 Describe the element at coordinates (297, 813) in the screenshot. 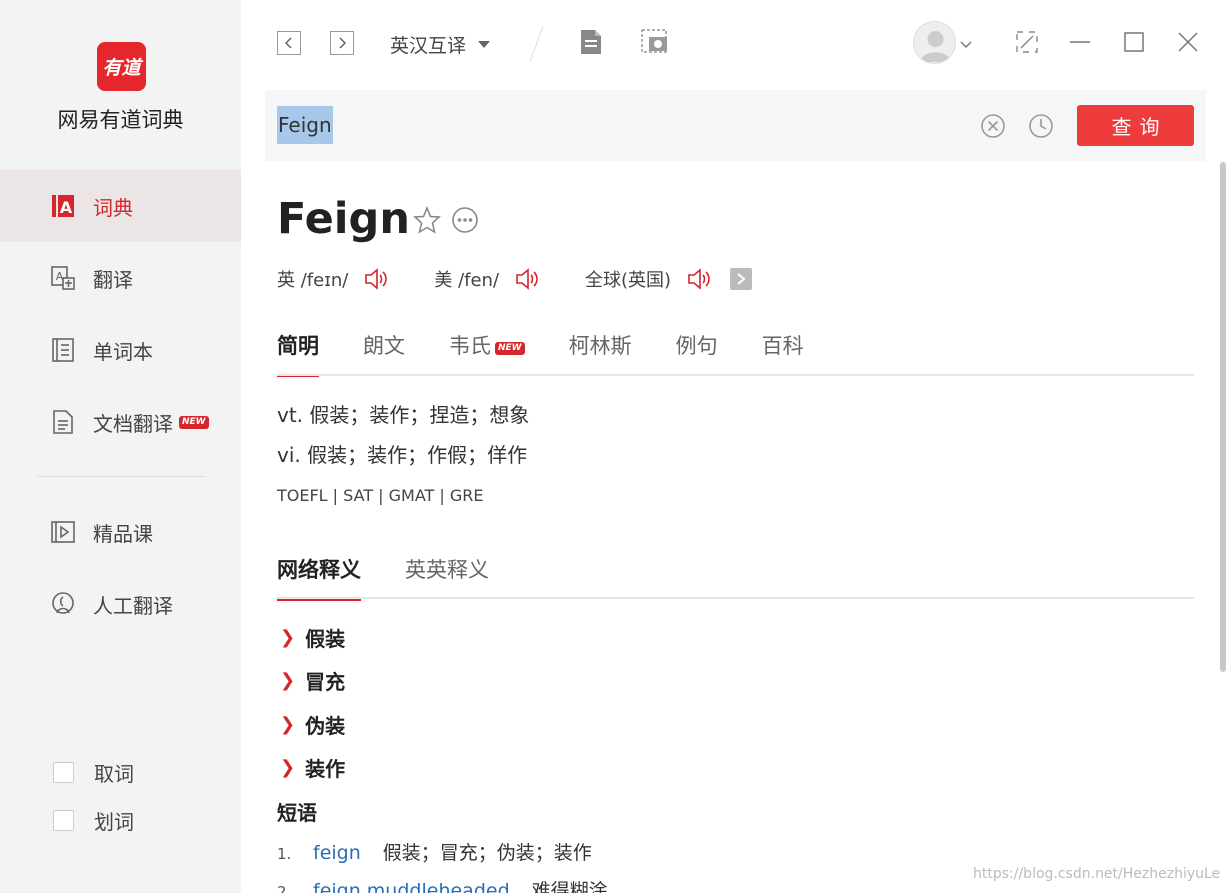

I see `phrases-title: 短语` at that location.